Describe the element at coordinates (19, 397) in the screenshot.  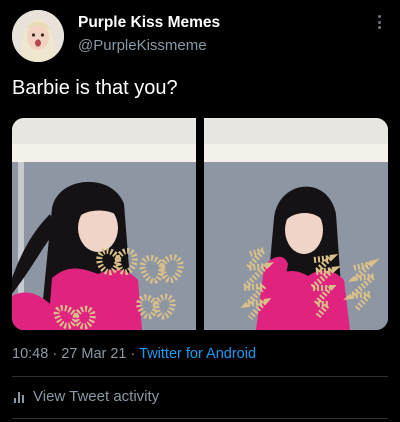
I see `bar-chart-icon` at that location.